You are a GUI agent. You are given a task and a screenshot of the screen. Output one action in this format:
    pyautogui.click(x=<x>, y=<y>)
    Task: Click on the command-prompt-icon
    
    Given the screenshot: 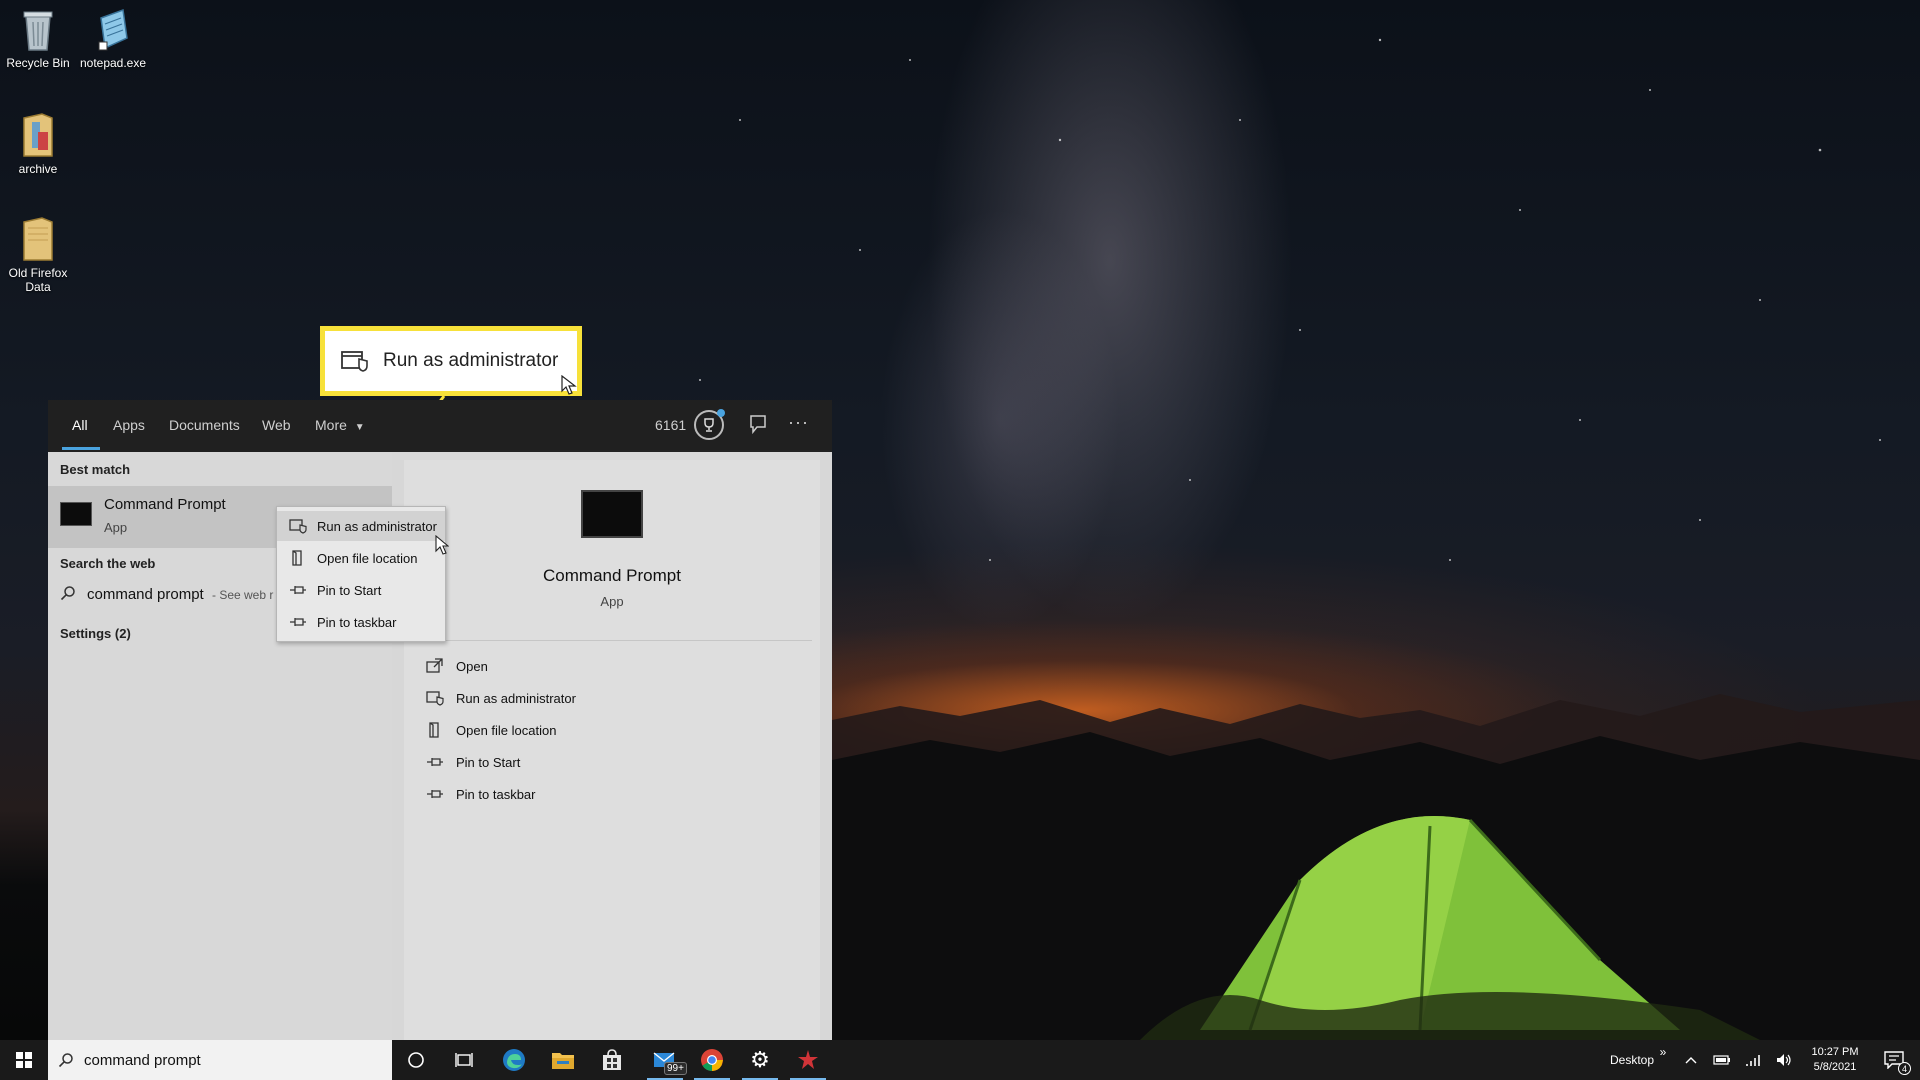 What is the action you would take?
    pyautogui.click(x=76, y=514)
    